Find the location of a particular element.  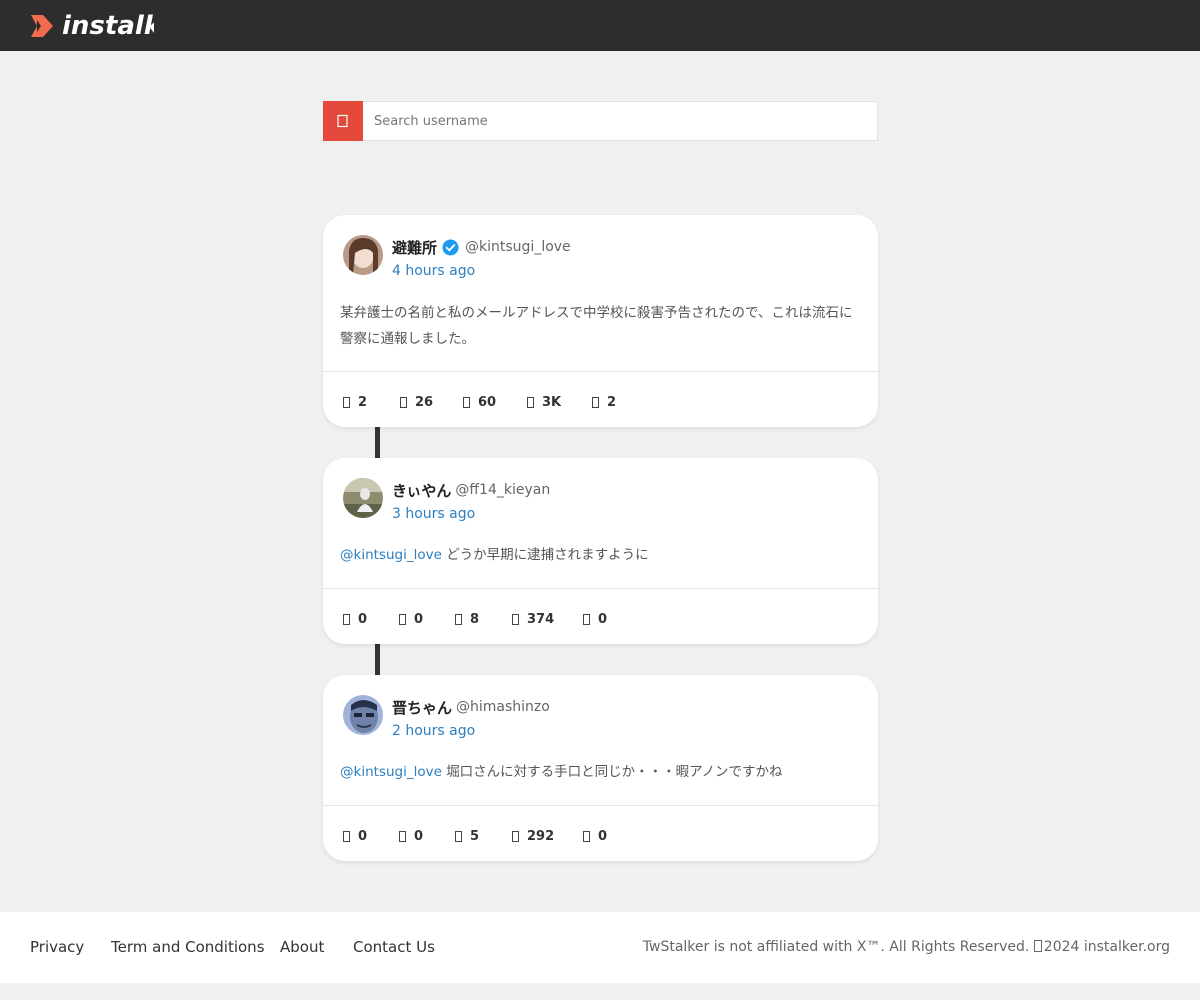

bookmark-count: 2 is located at coordinates (604, 402).